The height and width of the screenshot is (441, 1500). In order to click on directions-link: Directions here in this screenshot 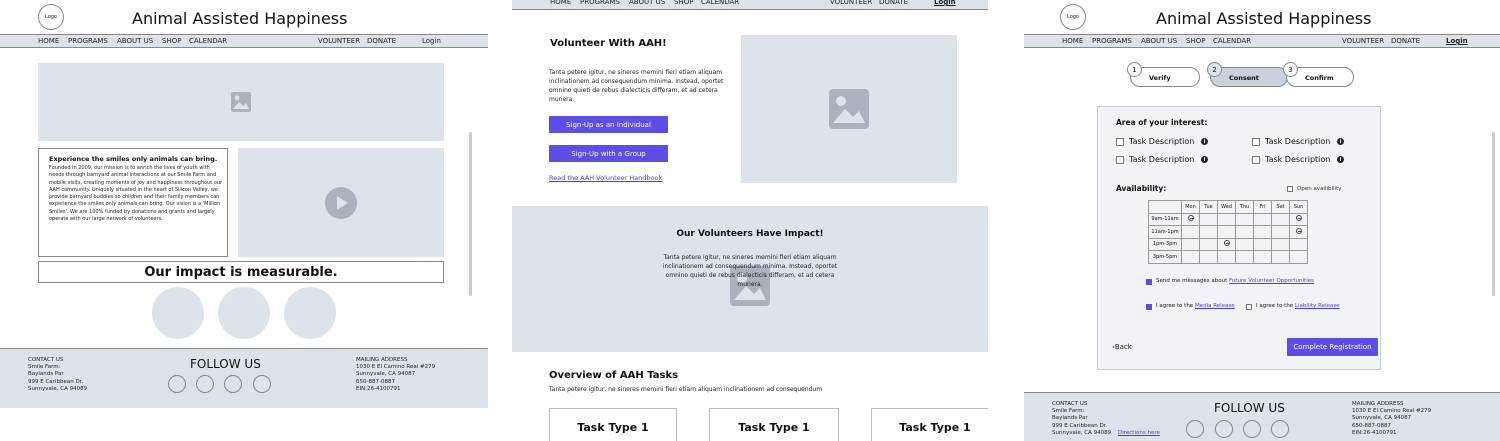, I will do `click(1139, 433)`.